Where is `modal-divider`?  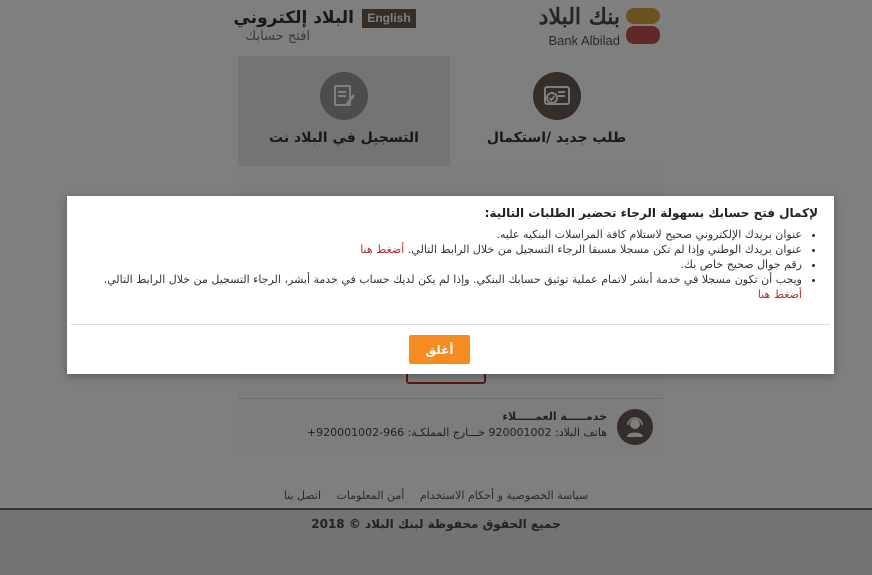 modal-divider is located at coordinates (450, 324).